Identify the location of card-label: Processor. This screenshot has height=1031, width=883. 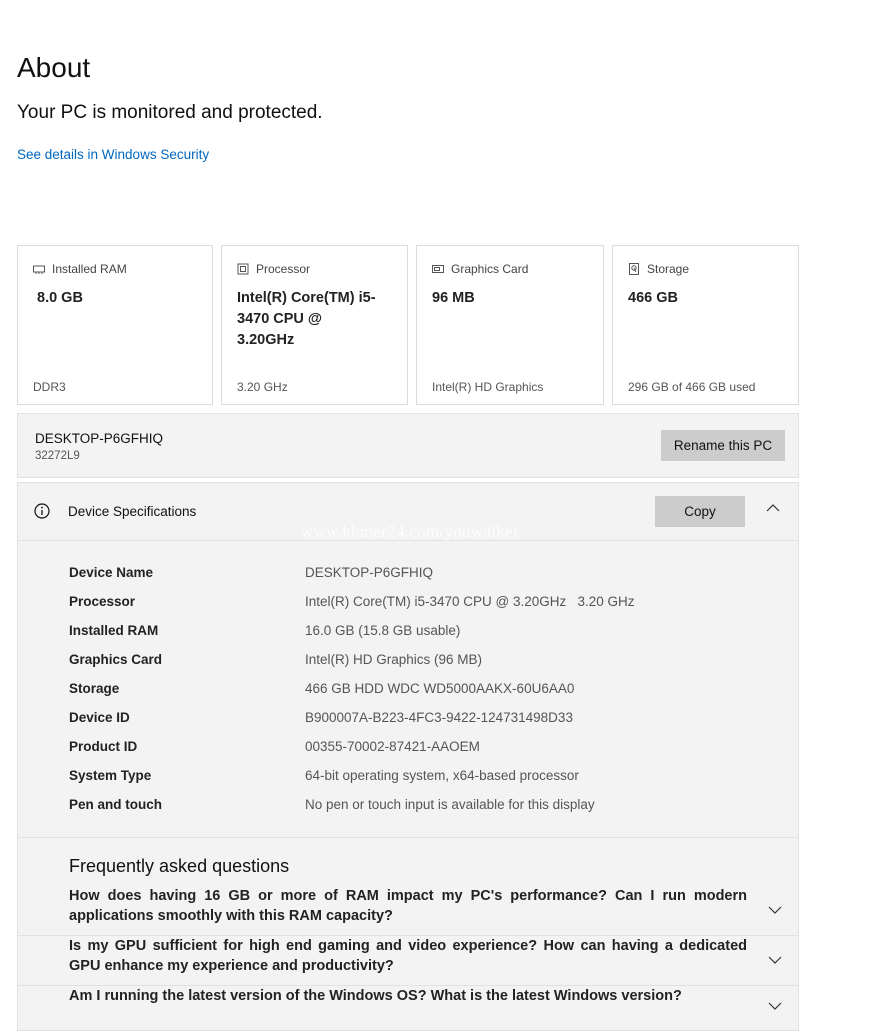
(283, 269).